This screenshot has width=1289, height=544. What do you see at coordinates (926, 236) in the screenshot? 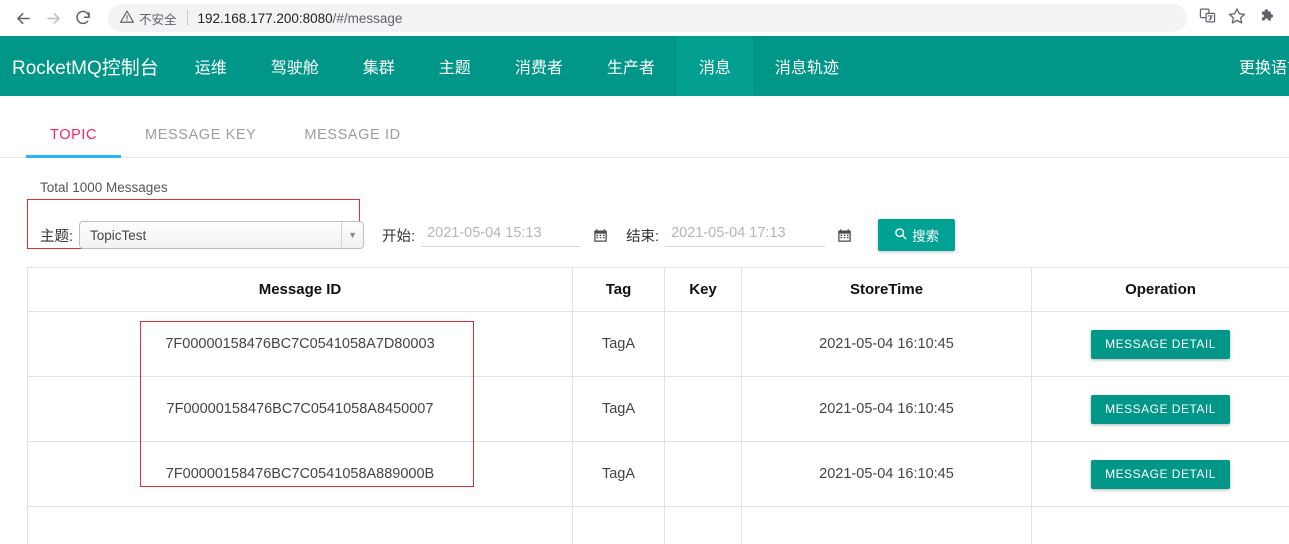
I see `search-button-label: 搜索` at bounding box center [926, 236].